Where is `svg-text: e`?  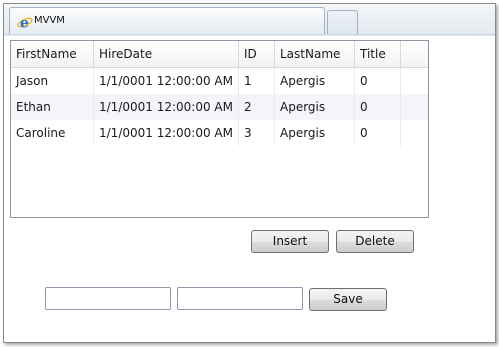
svg-text: e is located at coordinates (24, 23).